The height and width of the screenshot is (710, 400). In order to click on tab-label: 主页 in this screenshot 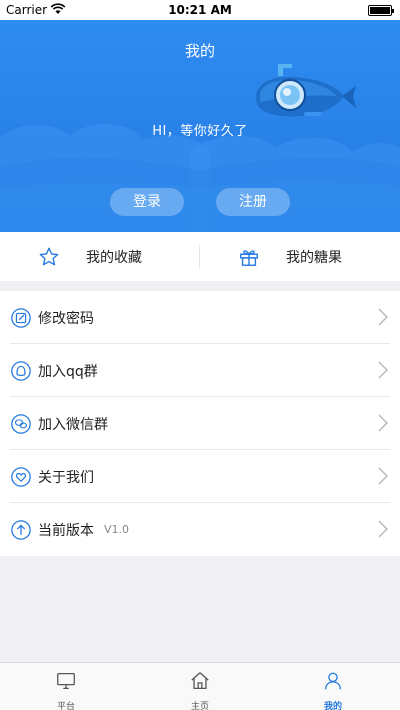, I will do `click(199, 706)`.